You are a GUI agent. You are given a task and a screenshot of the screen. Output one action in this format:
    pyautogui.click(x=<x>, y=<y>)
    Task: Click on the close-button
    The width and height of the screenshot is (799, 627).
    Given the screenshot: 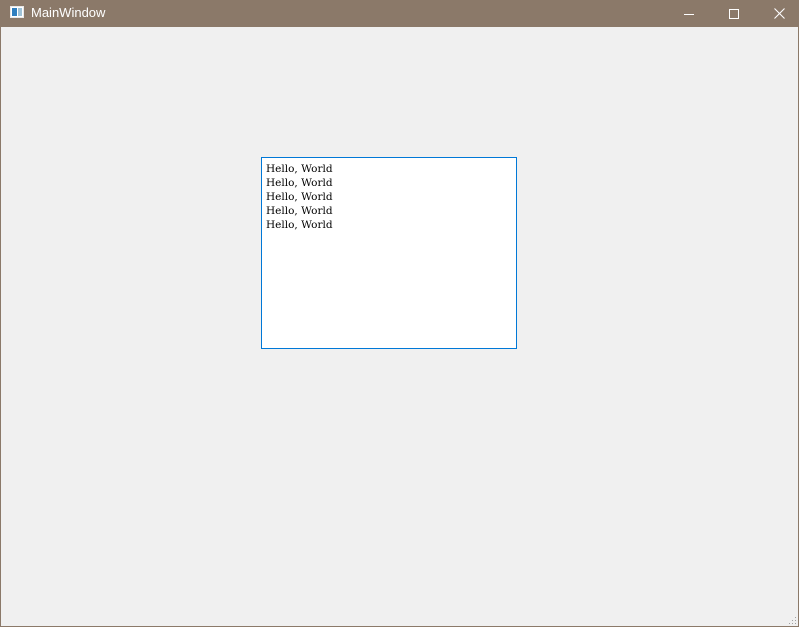 What is the action you would take?
    pyautogui.click(x=777, y=13)
    